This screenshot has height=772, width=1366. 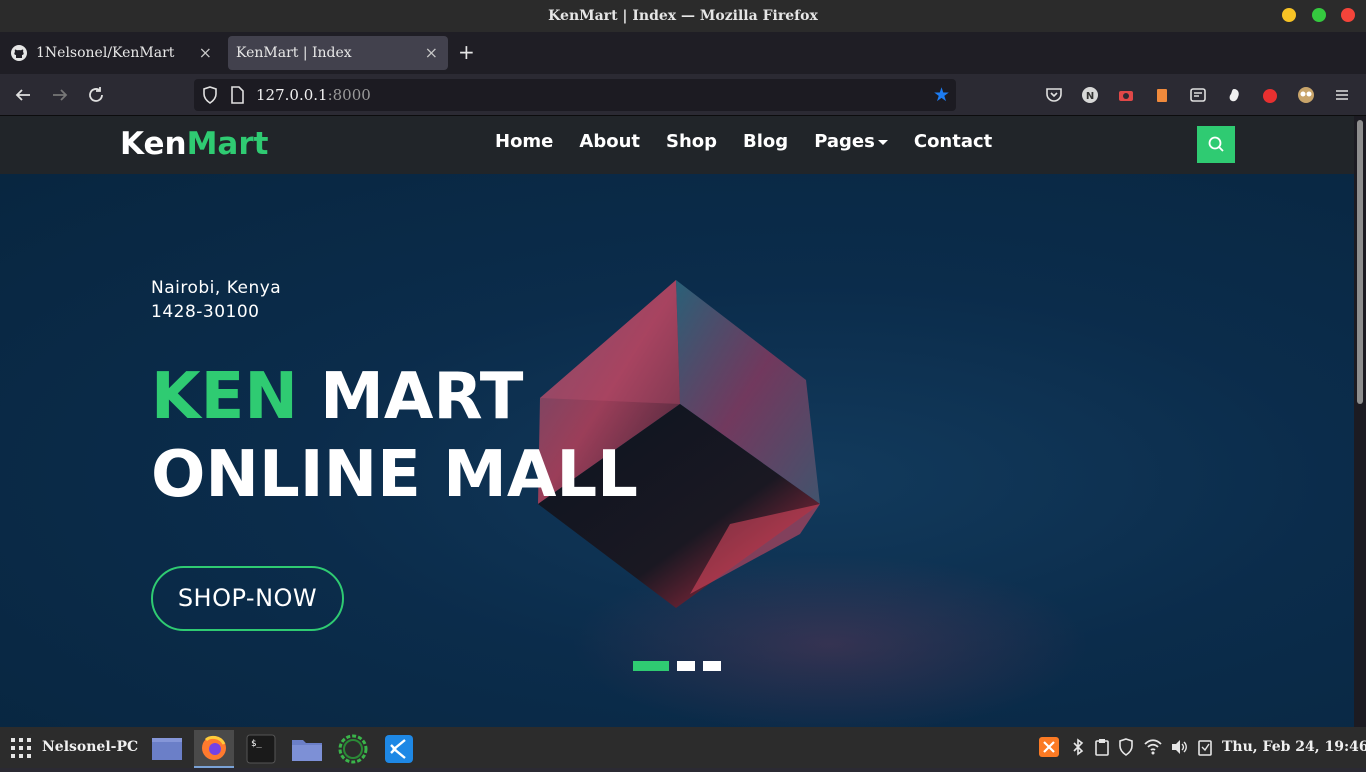 I want to click on new-tab-button: +, so click(x=466, y=52).